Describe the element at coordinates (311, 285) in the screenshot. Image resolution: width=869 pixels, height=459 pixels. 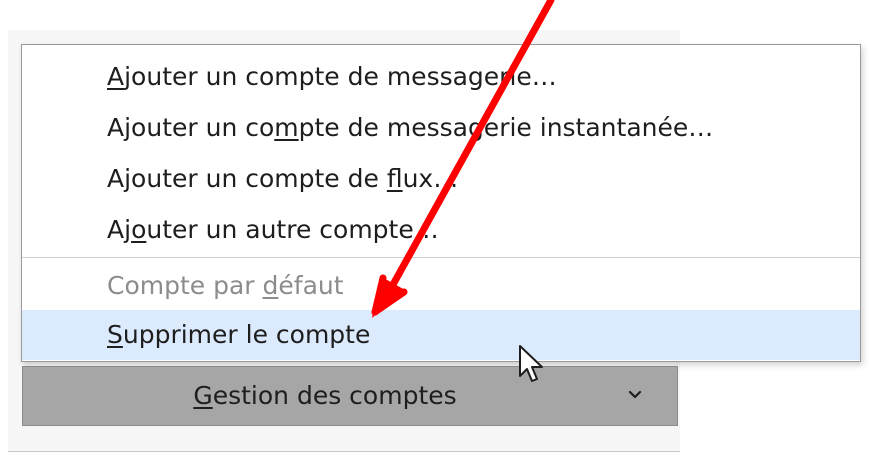
I see `menu-item-label-post: éfaut` at that location.